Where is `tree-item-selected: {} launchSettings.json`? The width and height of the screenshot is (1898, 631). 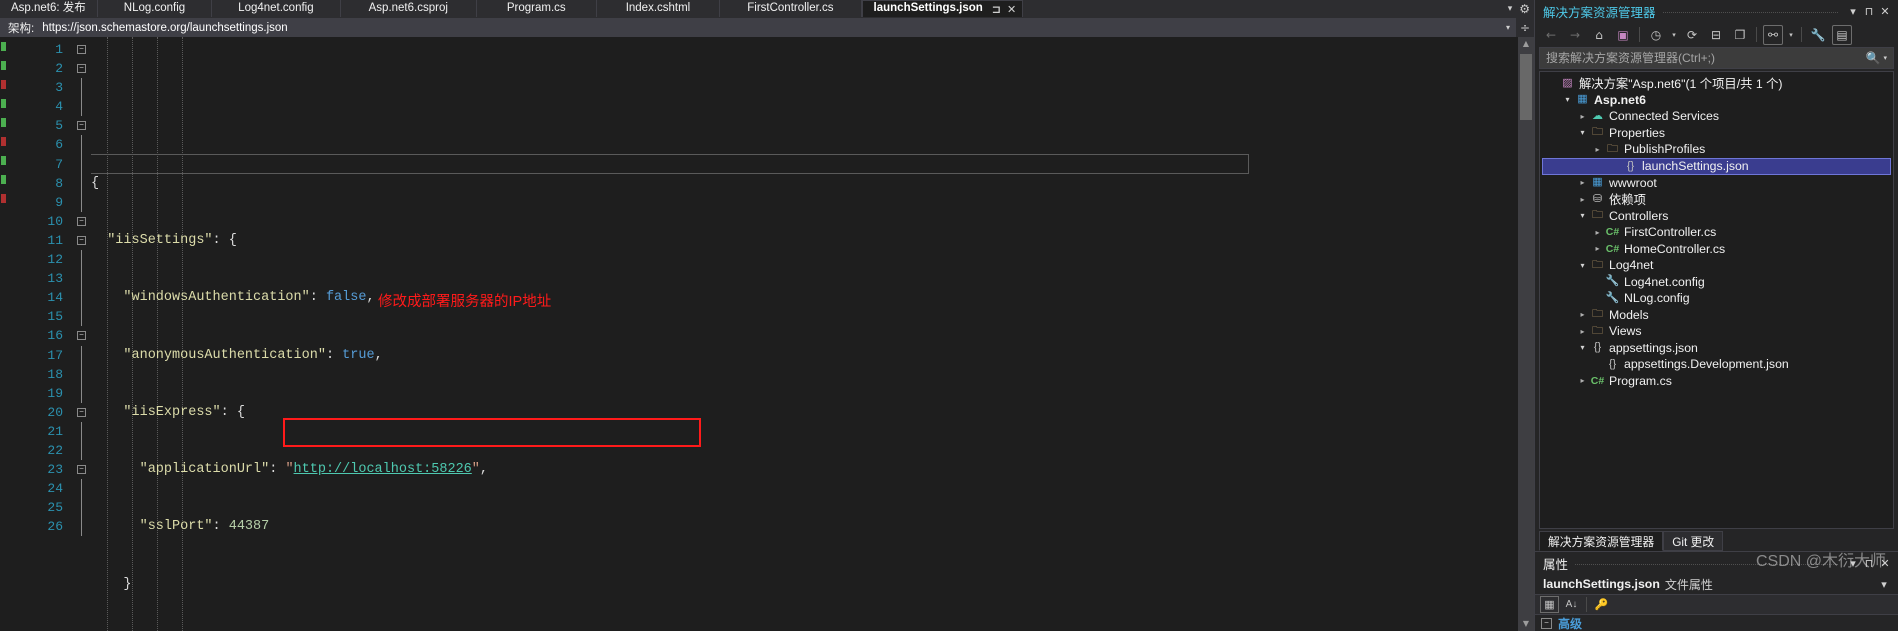
tree-item-selected: {} launchSettings.json is located at coordinates (1716, 166).